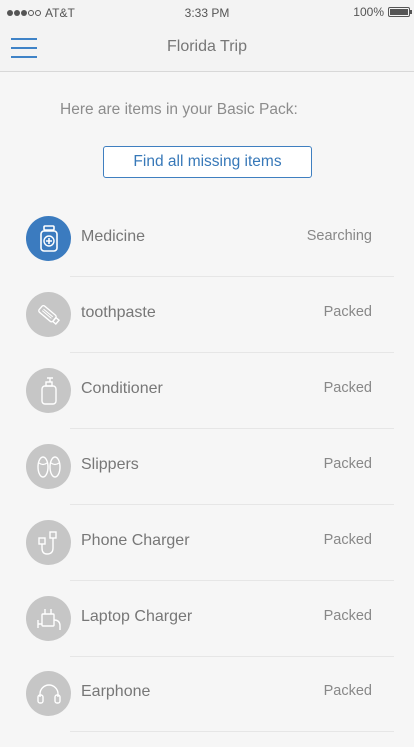 The image size is (414, 747). Describe the element at coordinates (207, 634) in the screenshot. I see `list-item-laptop-charger: Laptop Charger Packed` at that location.